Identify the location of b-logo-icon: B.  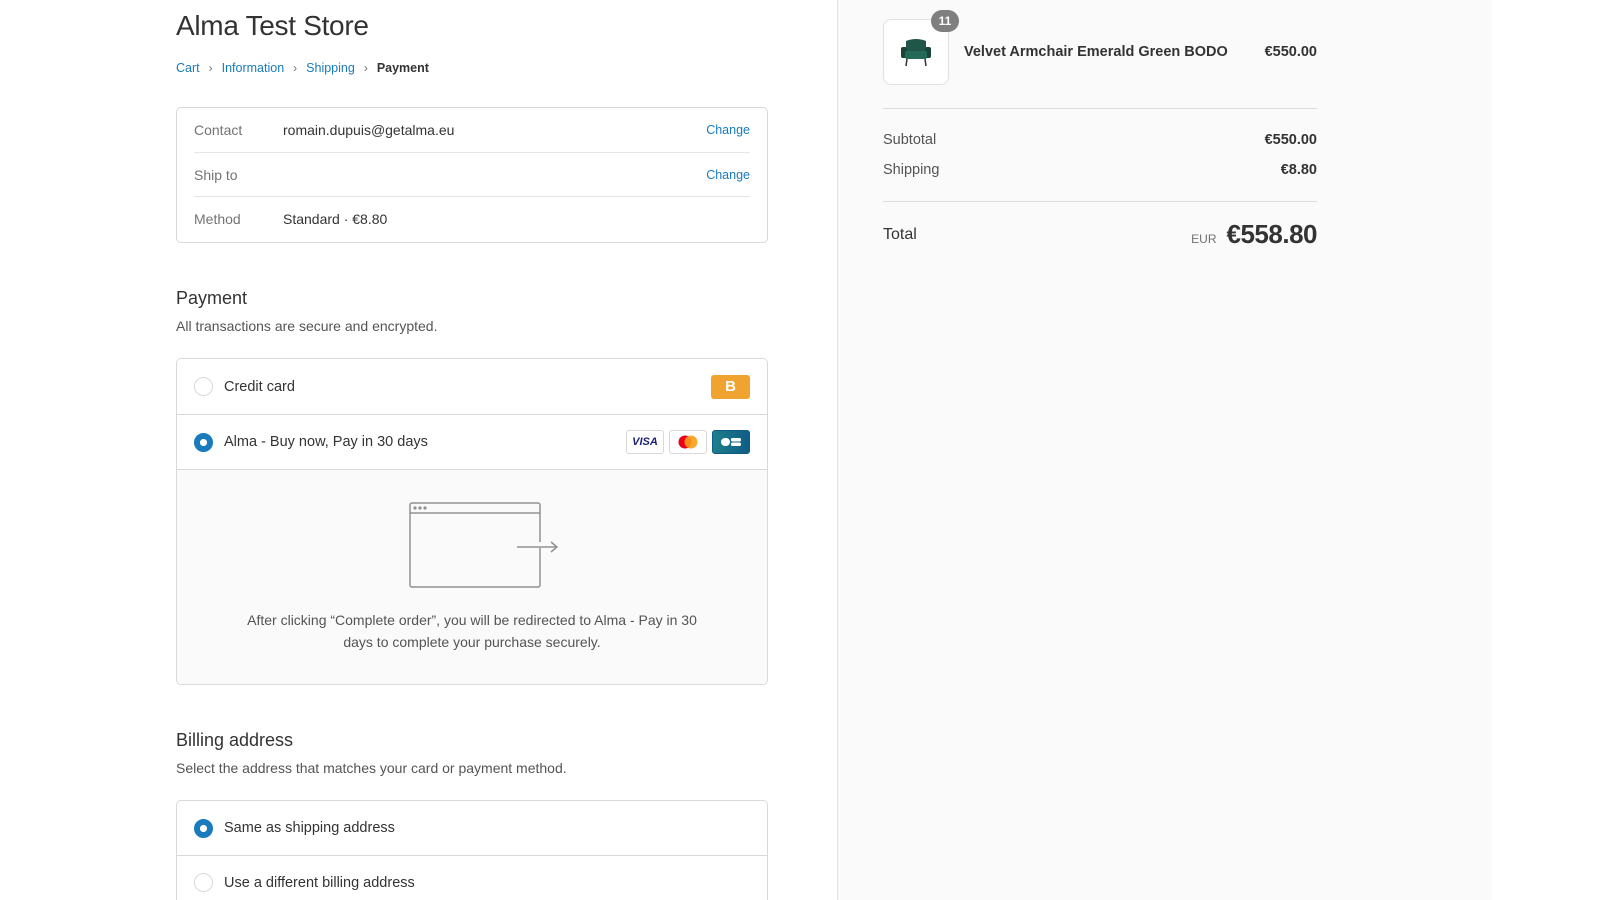
(730, 386).